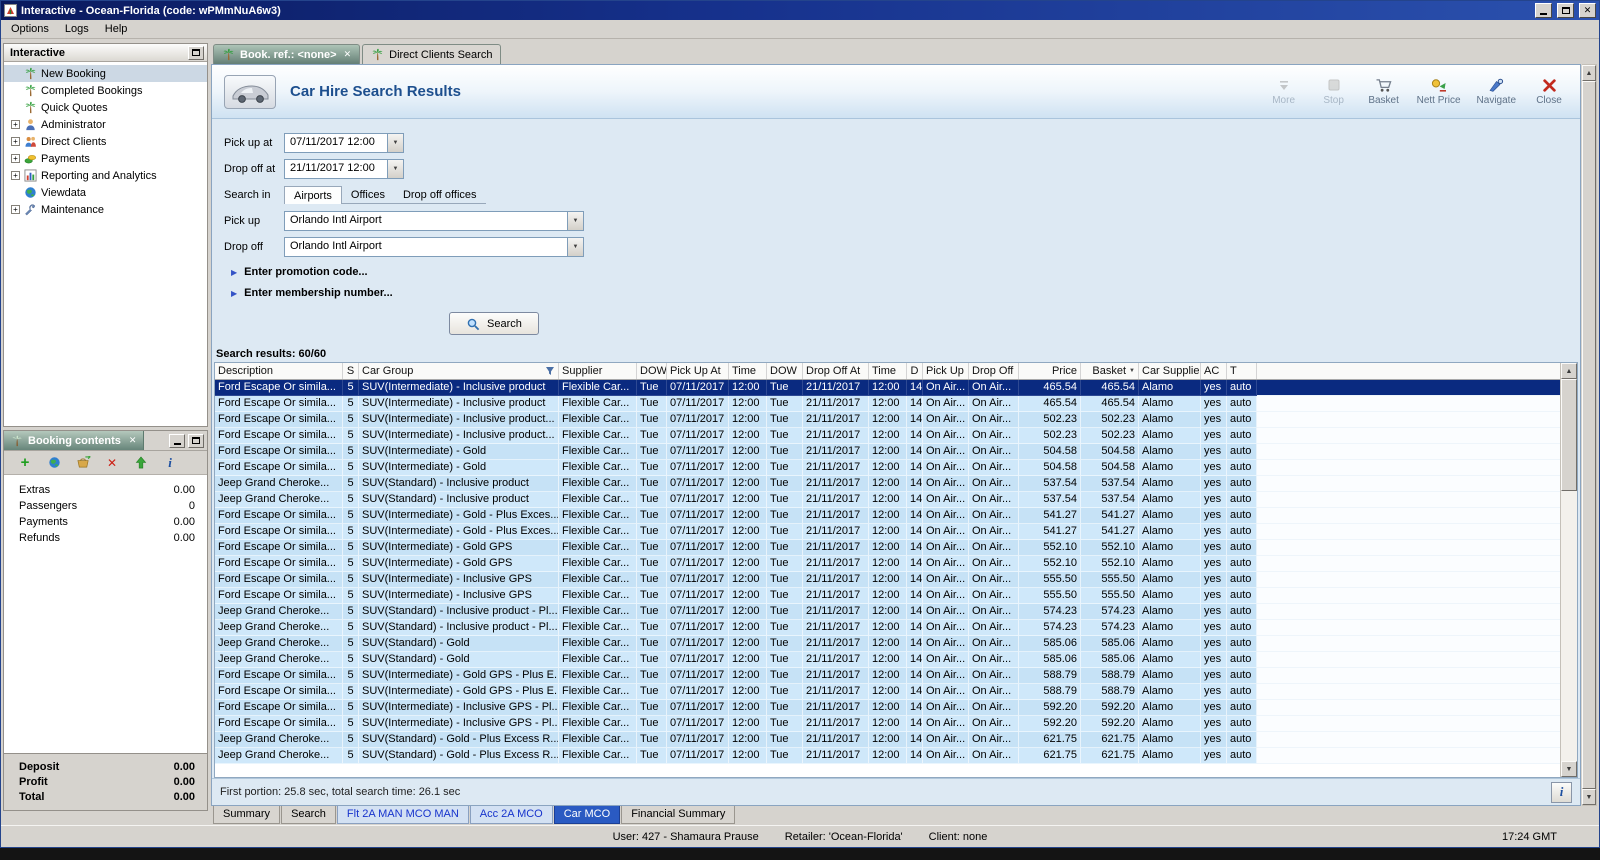  Describe the element at coordinates (141, 463) in the screenshot. I see `move-up-button` at that location.